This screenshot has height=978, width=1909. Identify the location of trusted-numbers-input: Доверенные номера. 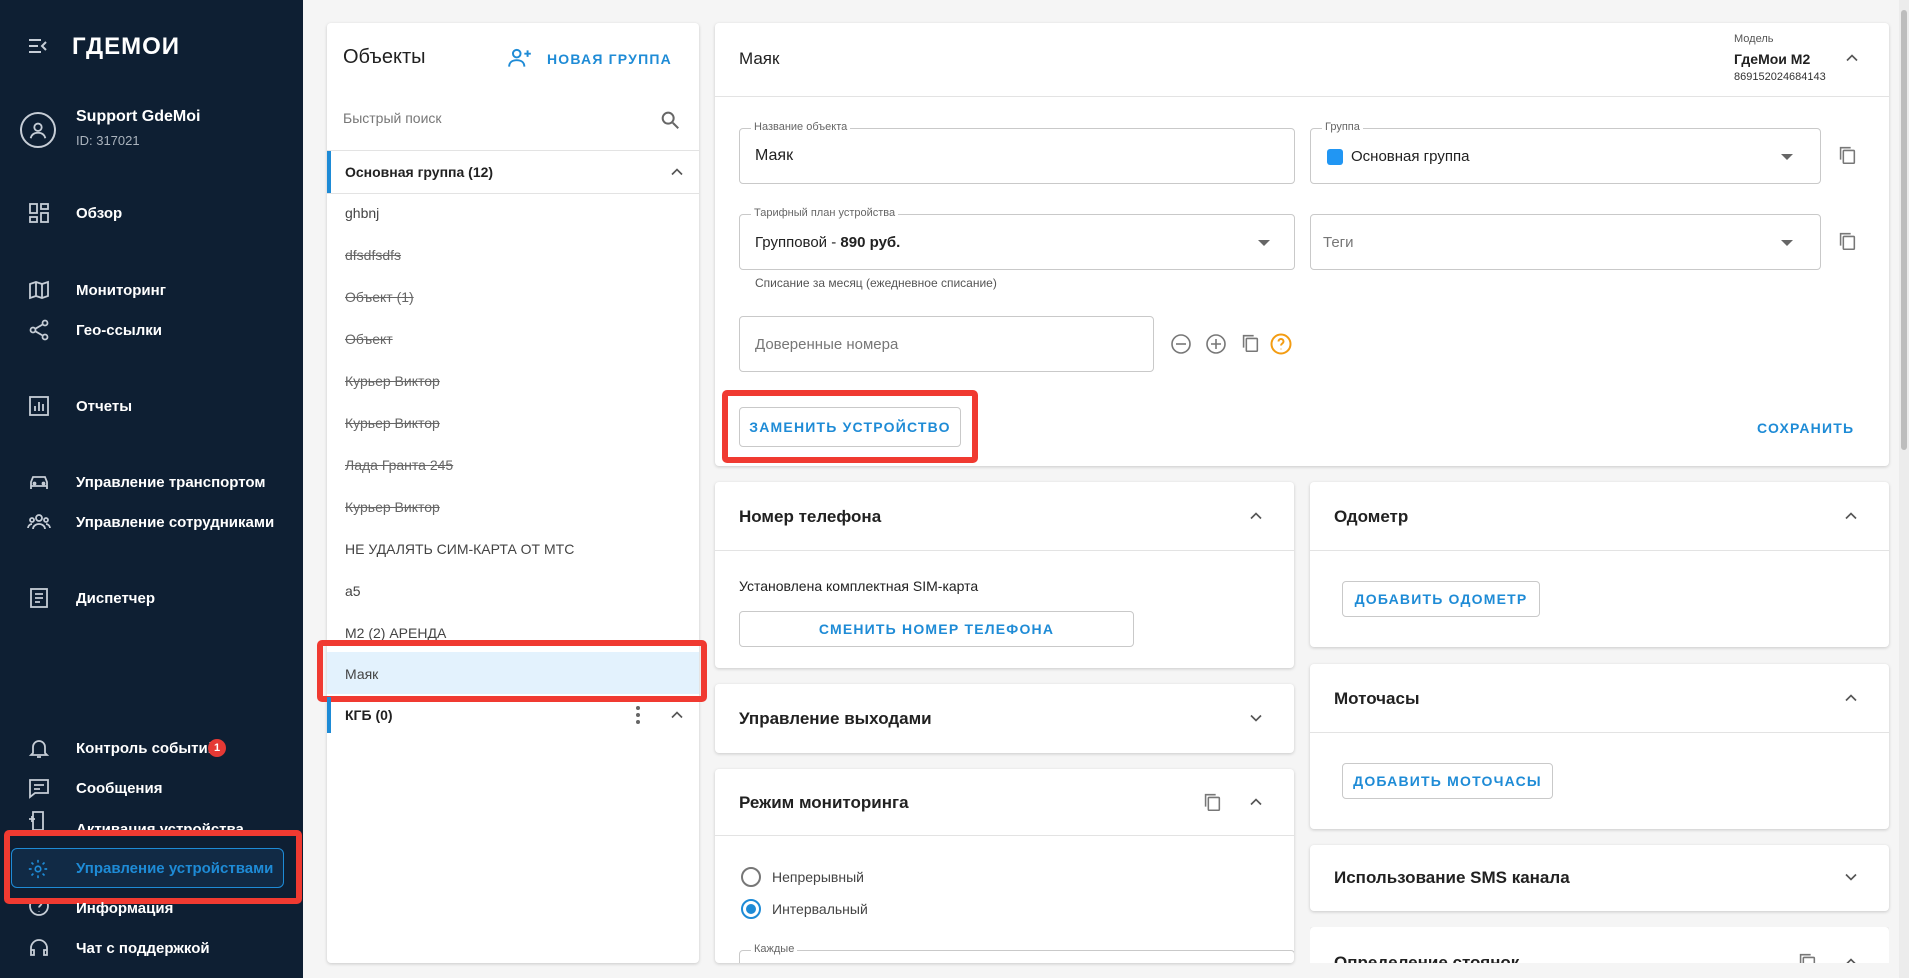
(946, 344).